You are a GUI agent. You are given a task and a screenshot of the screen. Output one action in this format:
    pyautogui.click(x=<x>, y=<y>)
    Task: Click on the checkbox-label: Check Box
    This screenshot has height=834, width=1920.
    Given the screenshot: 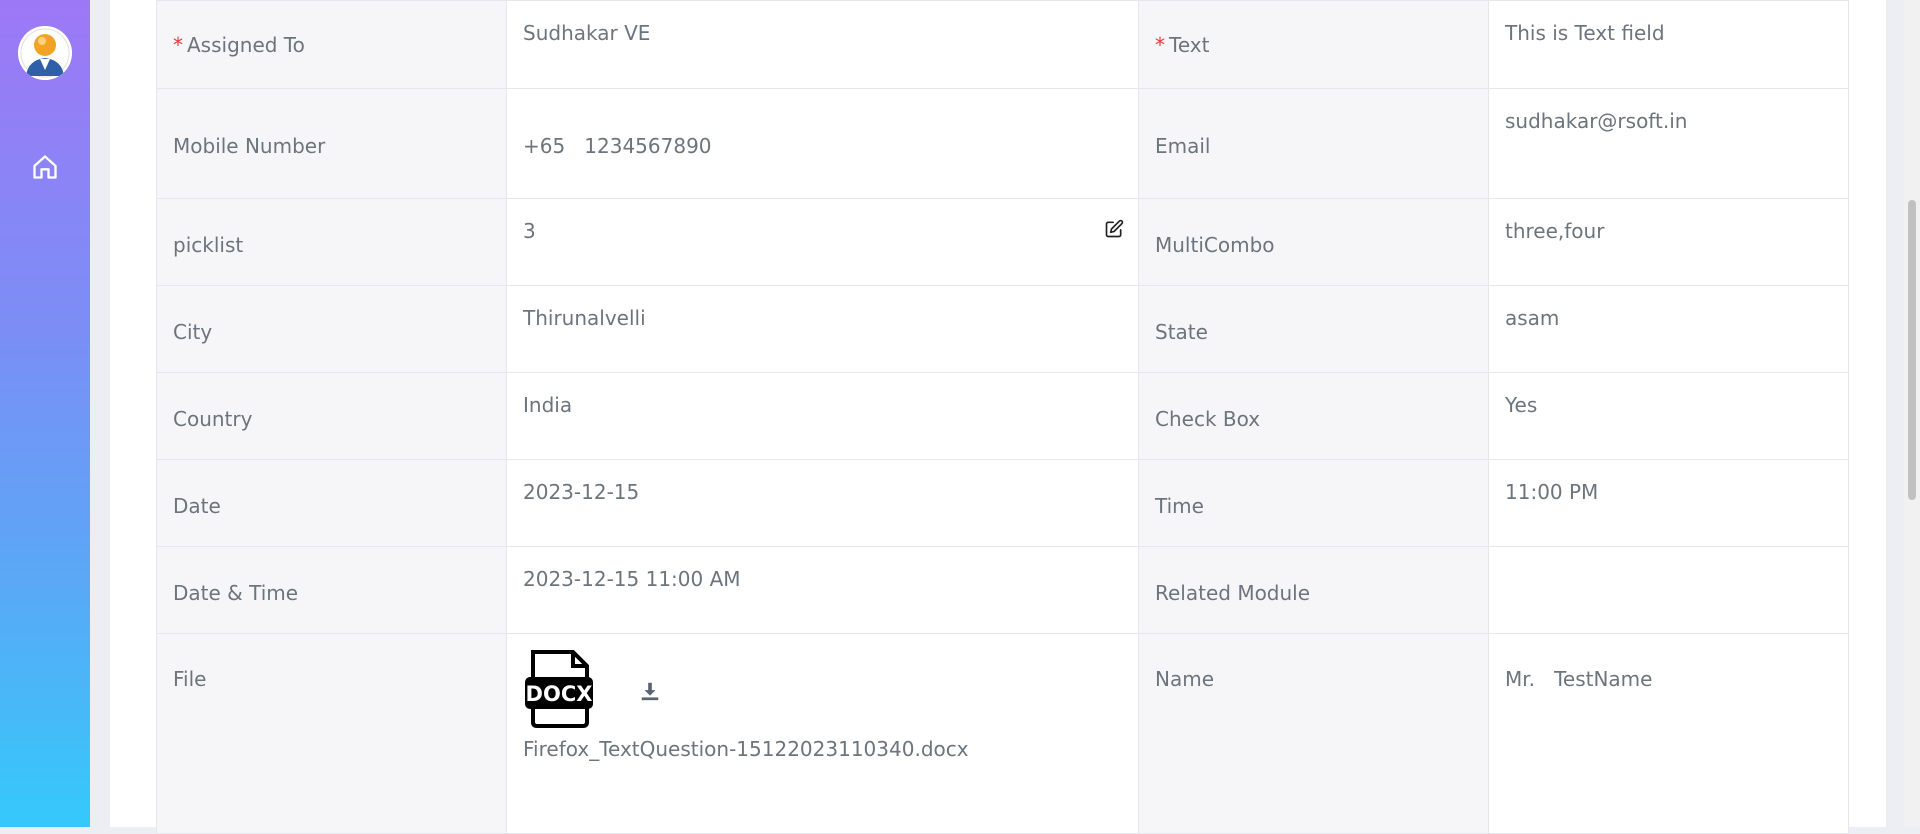 What is the action you would take?
    pyautogui.click(x=1208, y=419)
    